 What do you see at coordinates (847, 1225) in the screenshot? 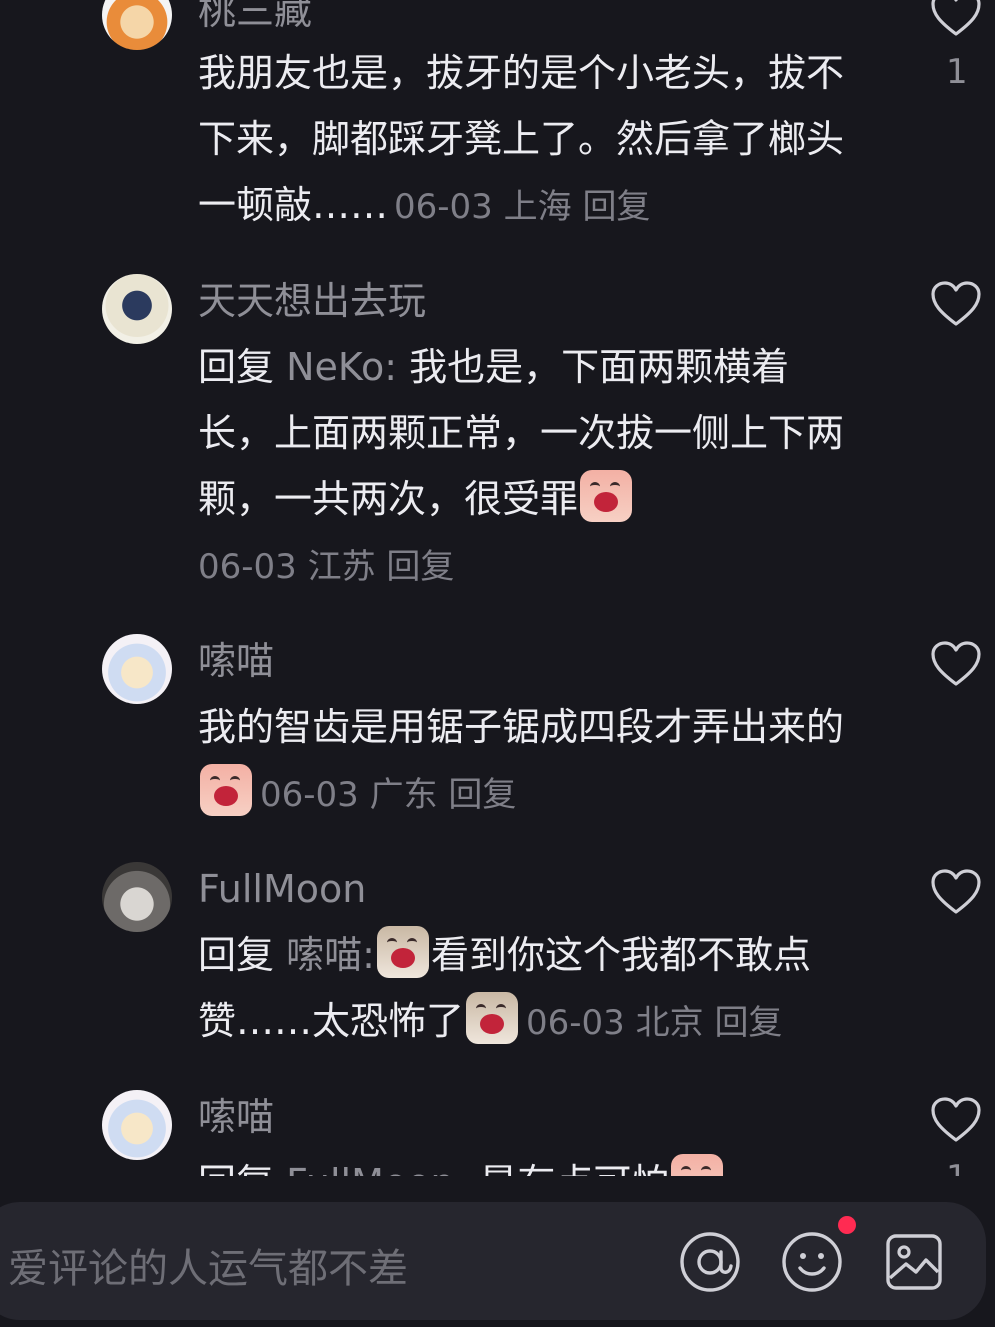
I see `notification-dot` at bounding box center [847, 1225].